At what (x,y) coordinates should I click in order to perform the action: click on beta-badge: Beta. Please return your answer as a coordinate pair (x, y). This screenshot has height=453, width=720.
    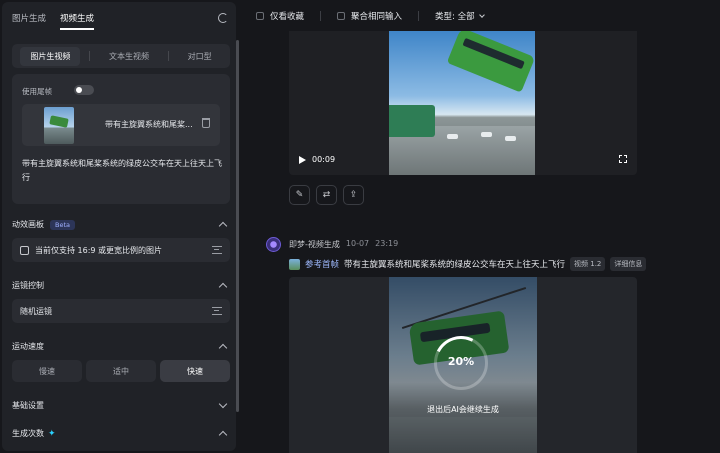
    Looking at the image, I should click on (62, 224).